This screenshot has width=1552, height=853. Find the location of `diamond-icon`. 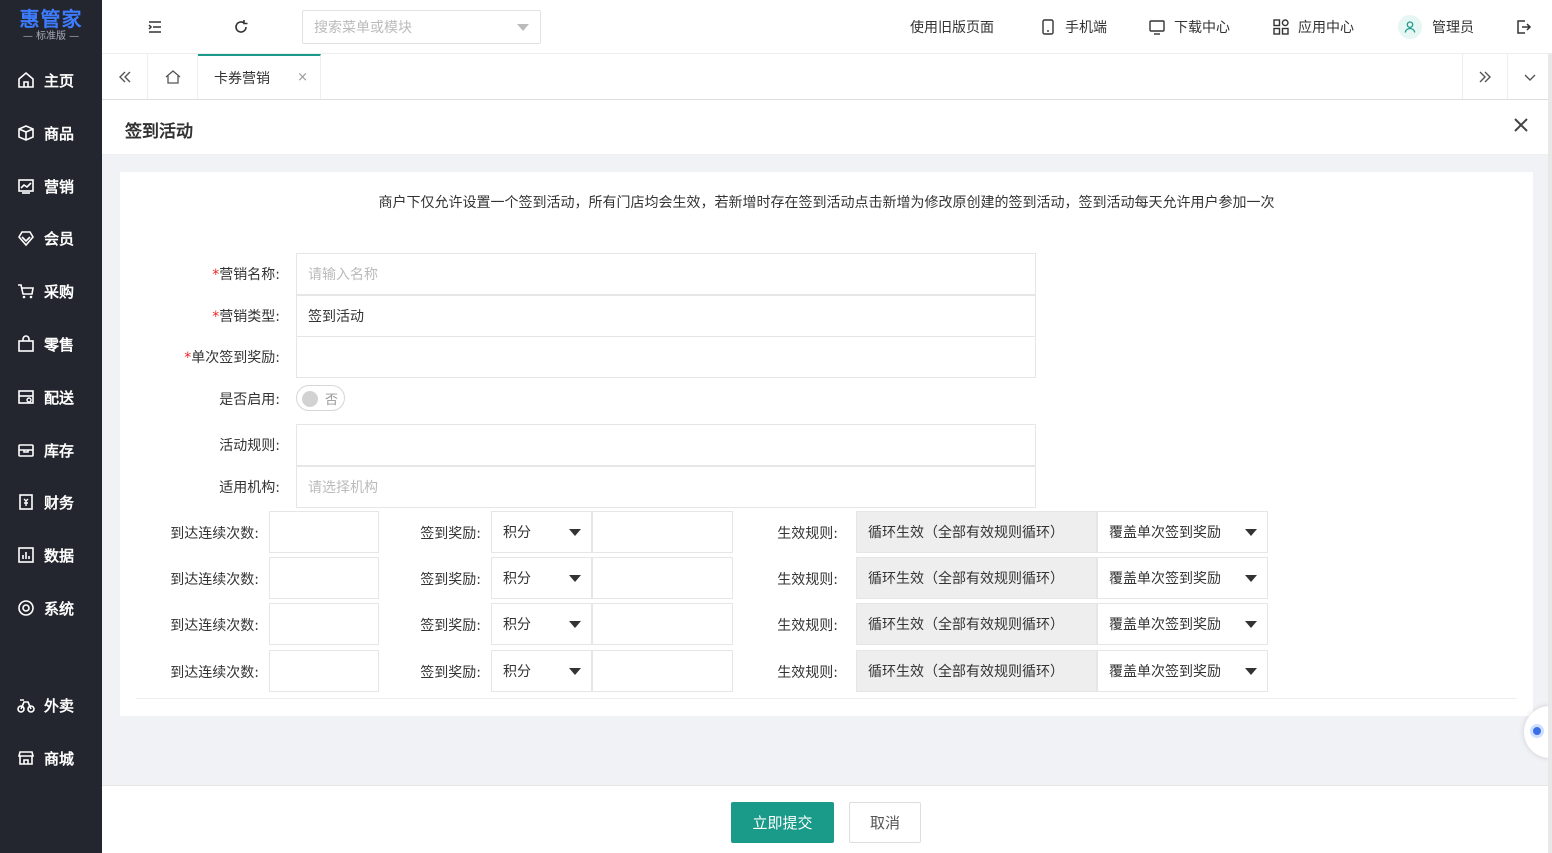

diamond-icon is located at coordinates (26, 239).